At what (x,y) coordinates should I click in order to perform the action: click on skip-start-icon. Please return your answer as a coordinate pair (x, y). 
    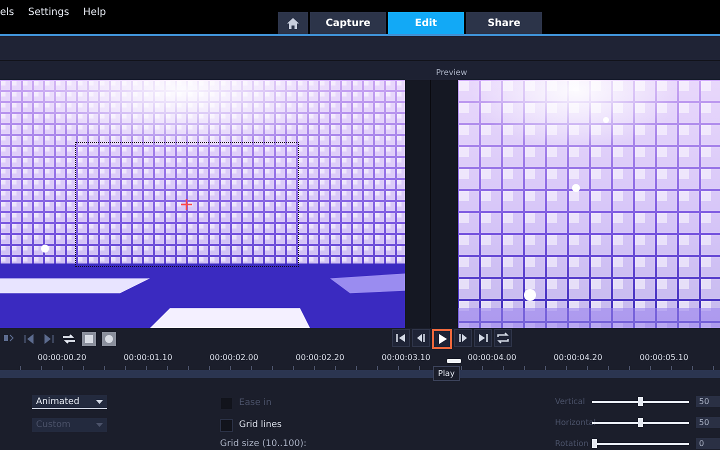
    Looking at the image, I should click on (401, 338).